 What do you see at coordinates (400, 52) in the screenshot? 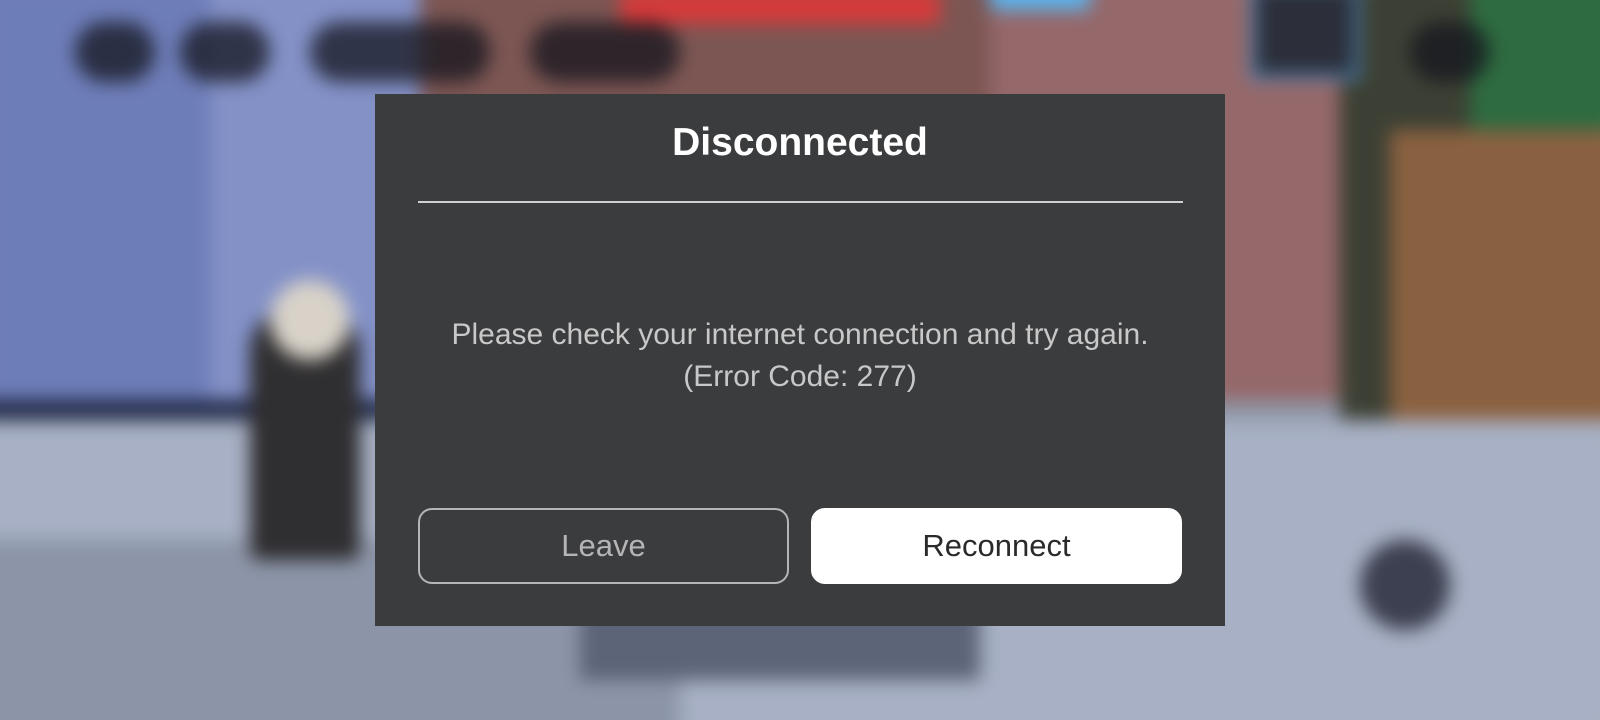
I see `top-bar-button` at bounding box center [400, 52].